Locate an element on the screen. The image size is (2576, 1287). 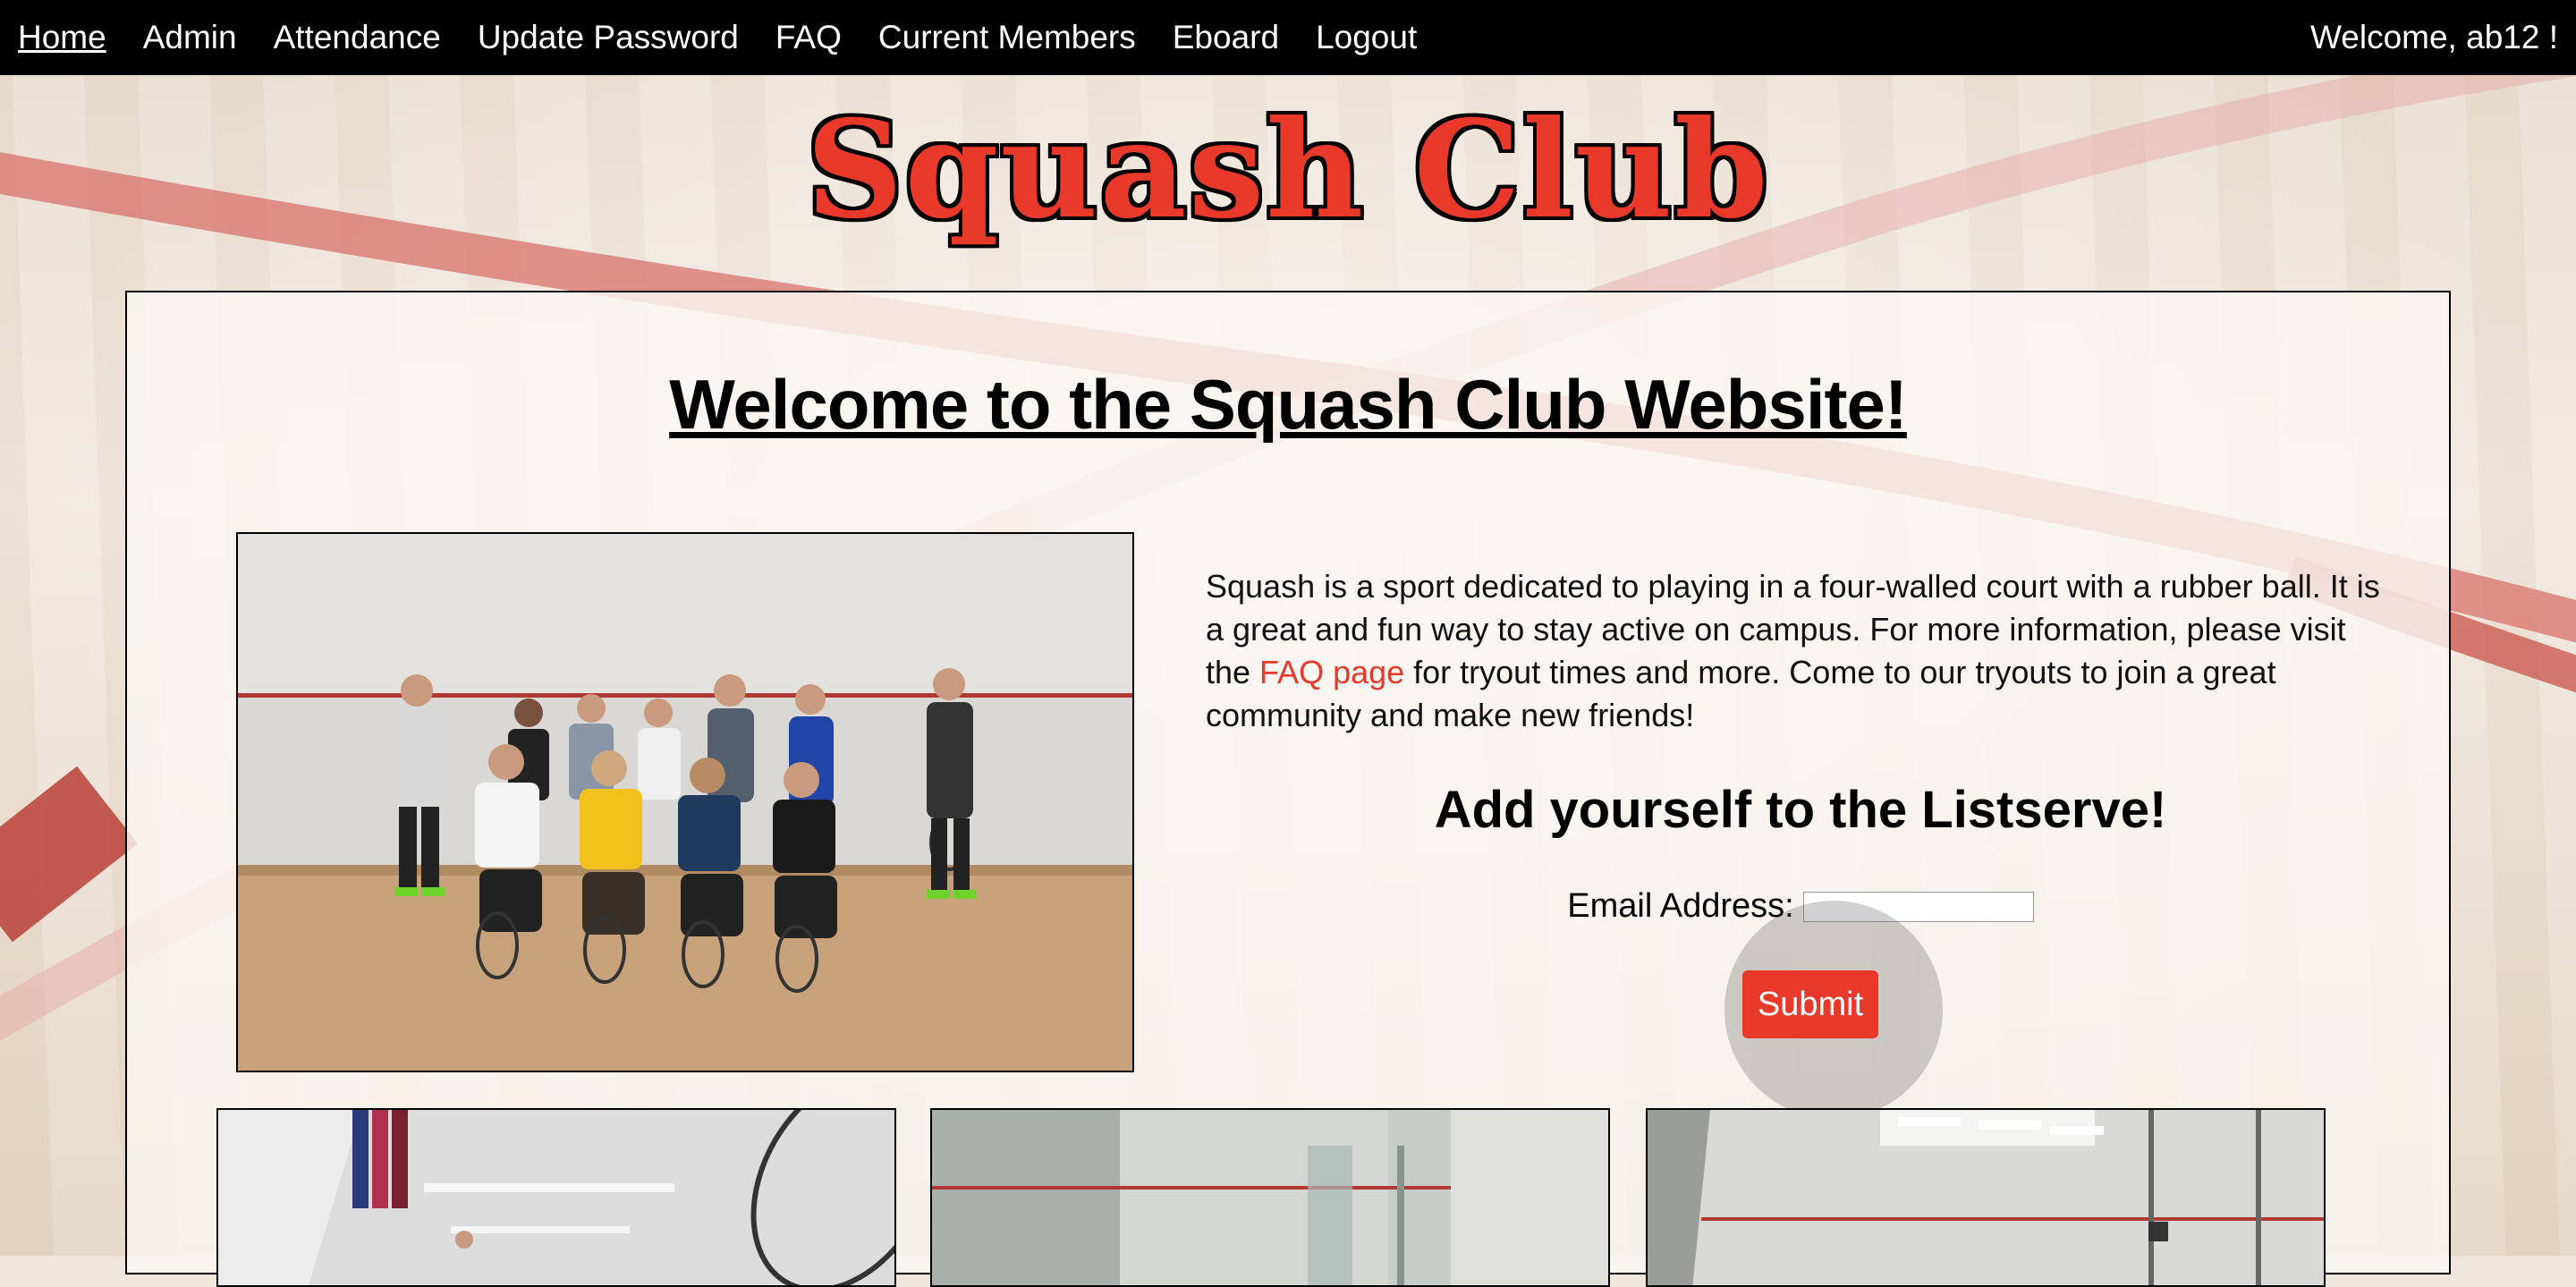
nav-current-members: Current Members is located at coordinates (1007, 37).